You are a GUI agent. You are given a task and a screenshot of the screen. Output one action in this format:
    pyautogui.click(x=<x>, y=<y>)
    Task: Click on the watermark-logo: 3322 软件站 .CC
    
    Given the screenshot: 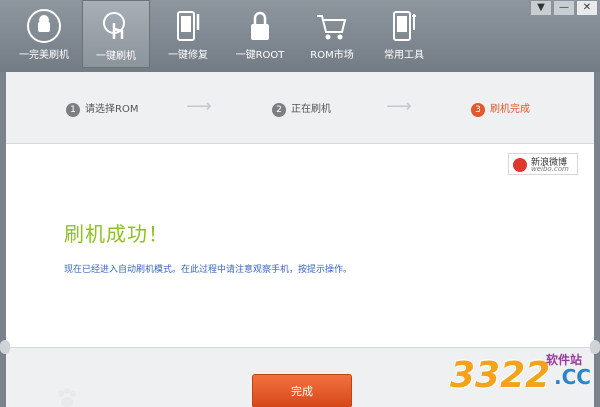 What is the action you would take?
    pyautogui.click(x=525, y=375)
    